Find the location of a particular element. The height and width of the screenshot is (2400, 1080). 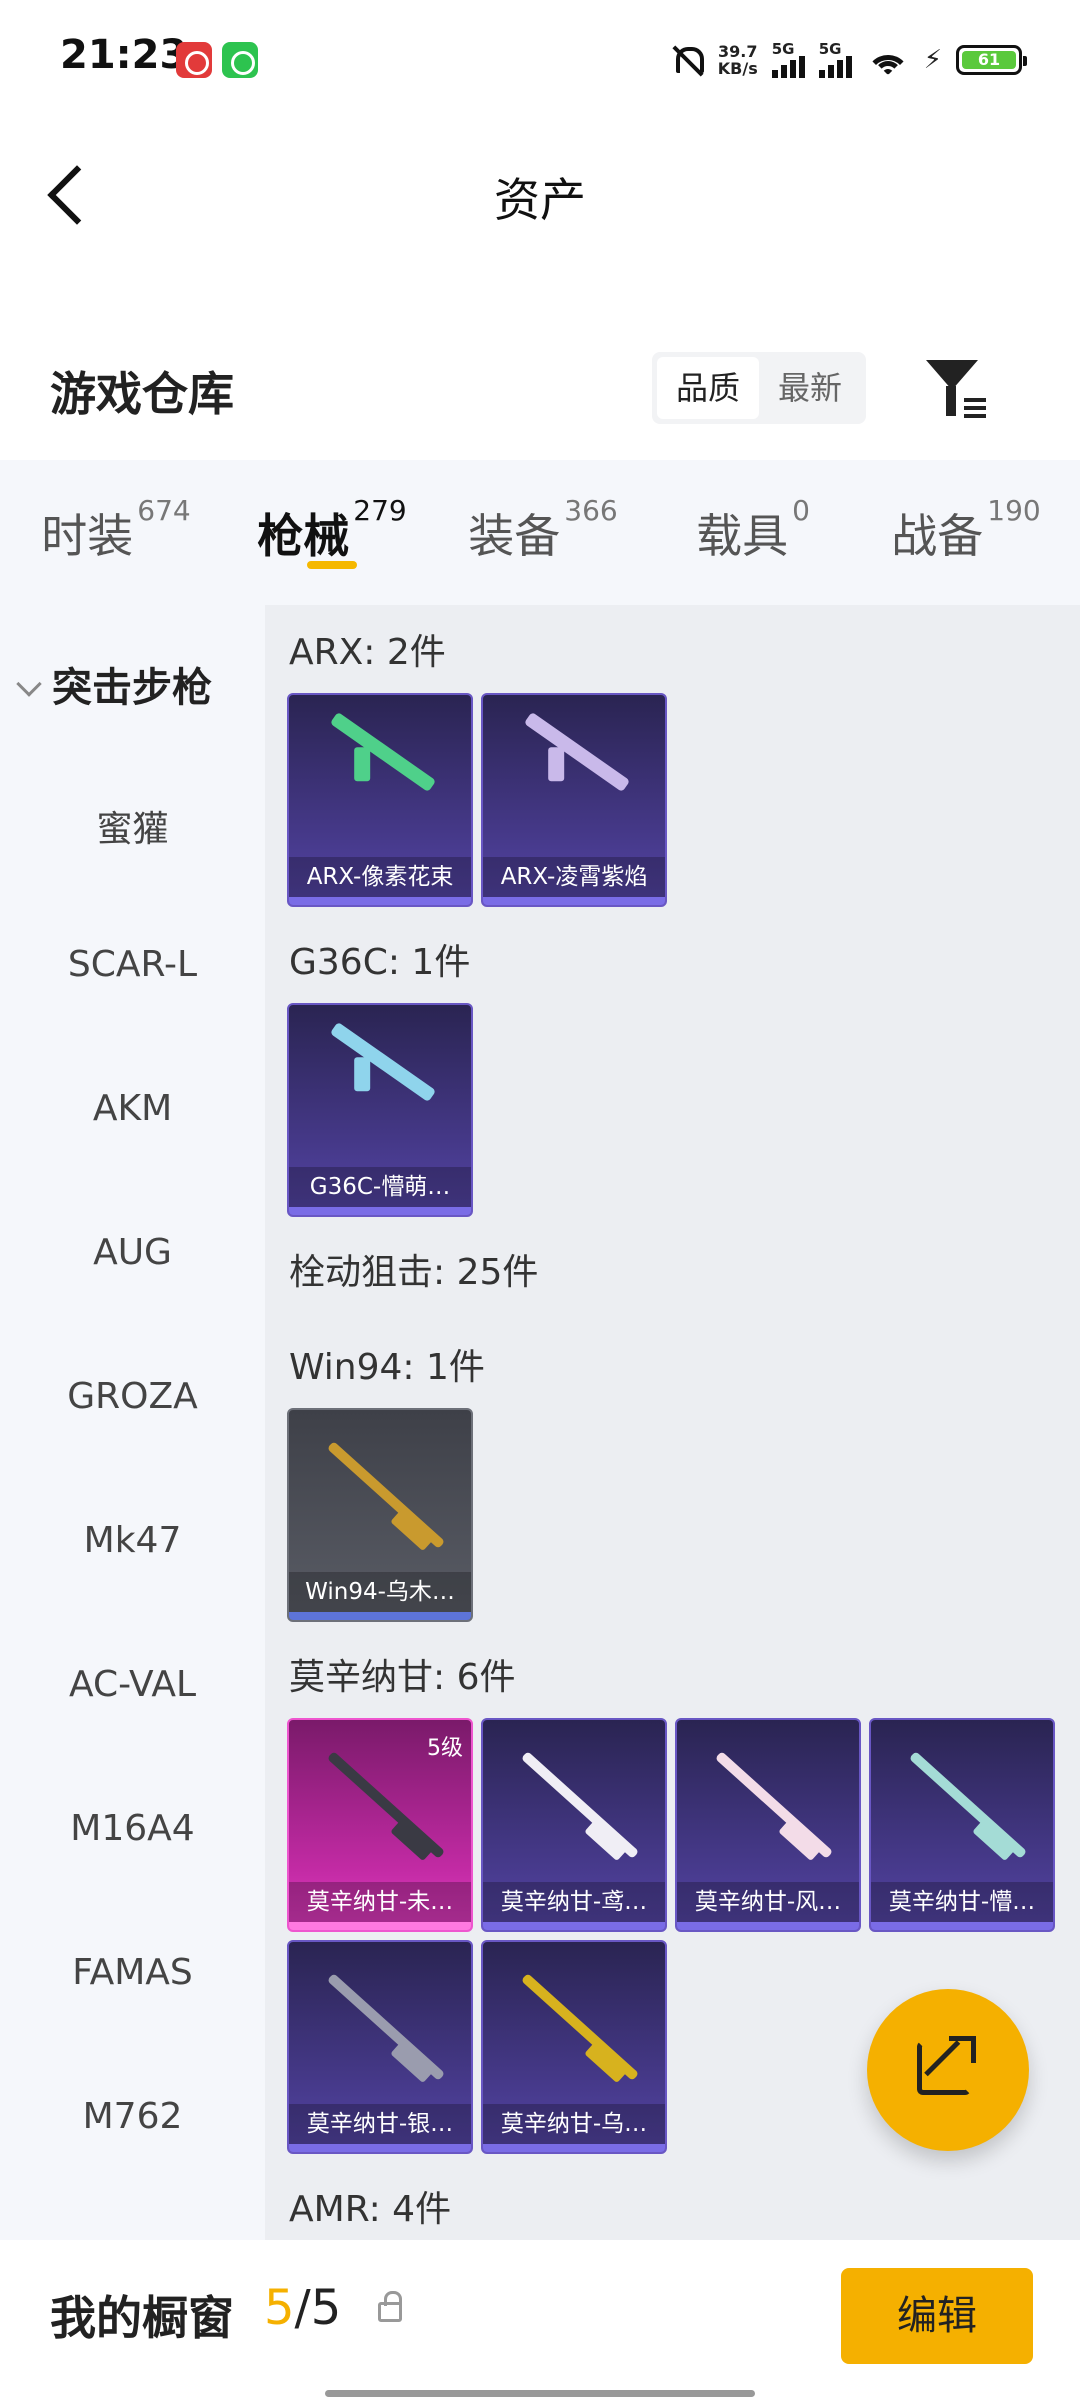

weapon-card: ARX-像素花束 is located at coordinates (380, 800).